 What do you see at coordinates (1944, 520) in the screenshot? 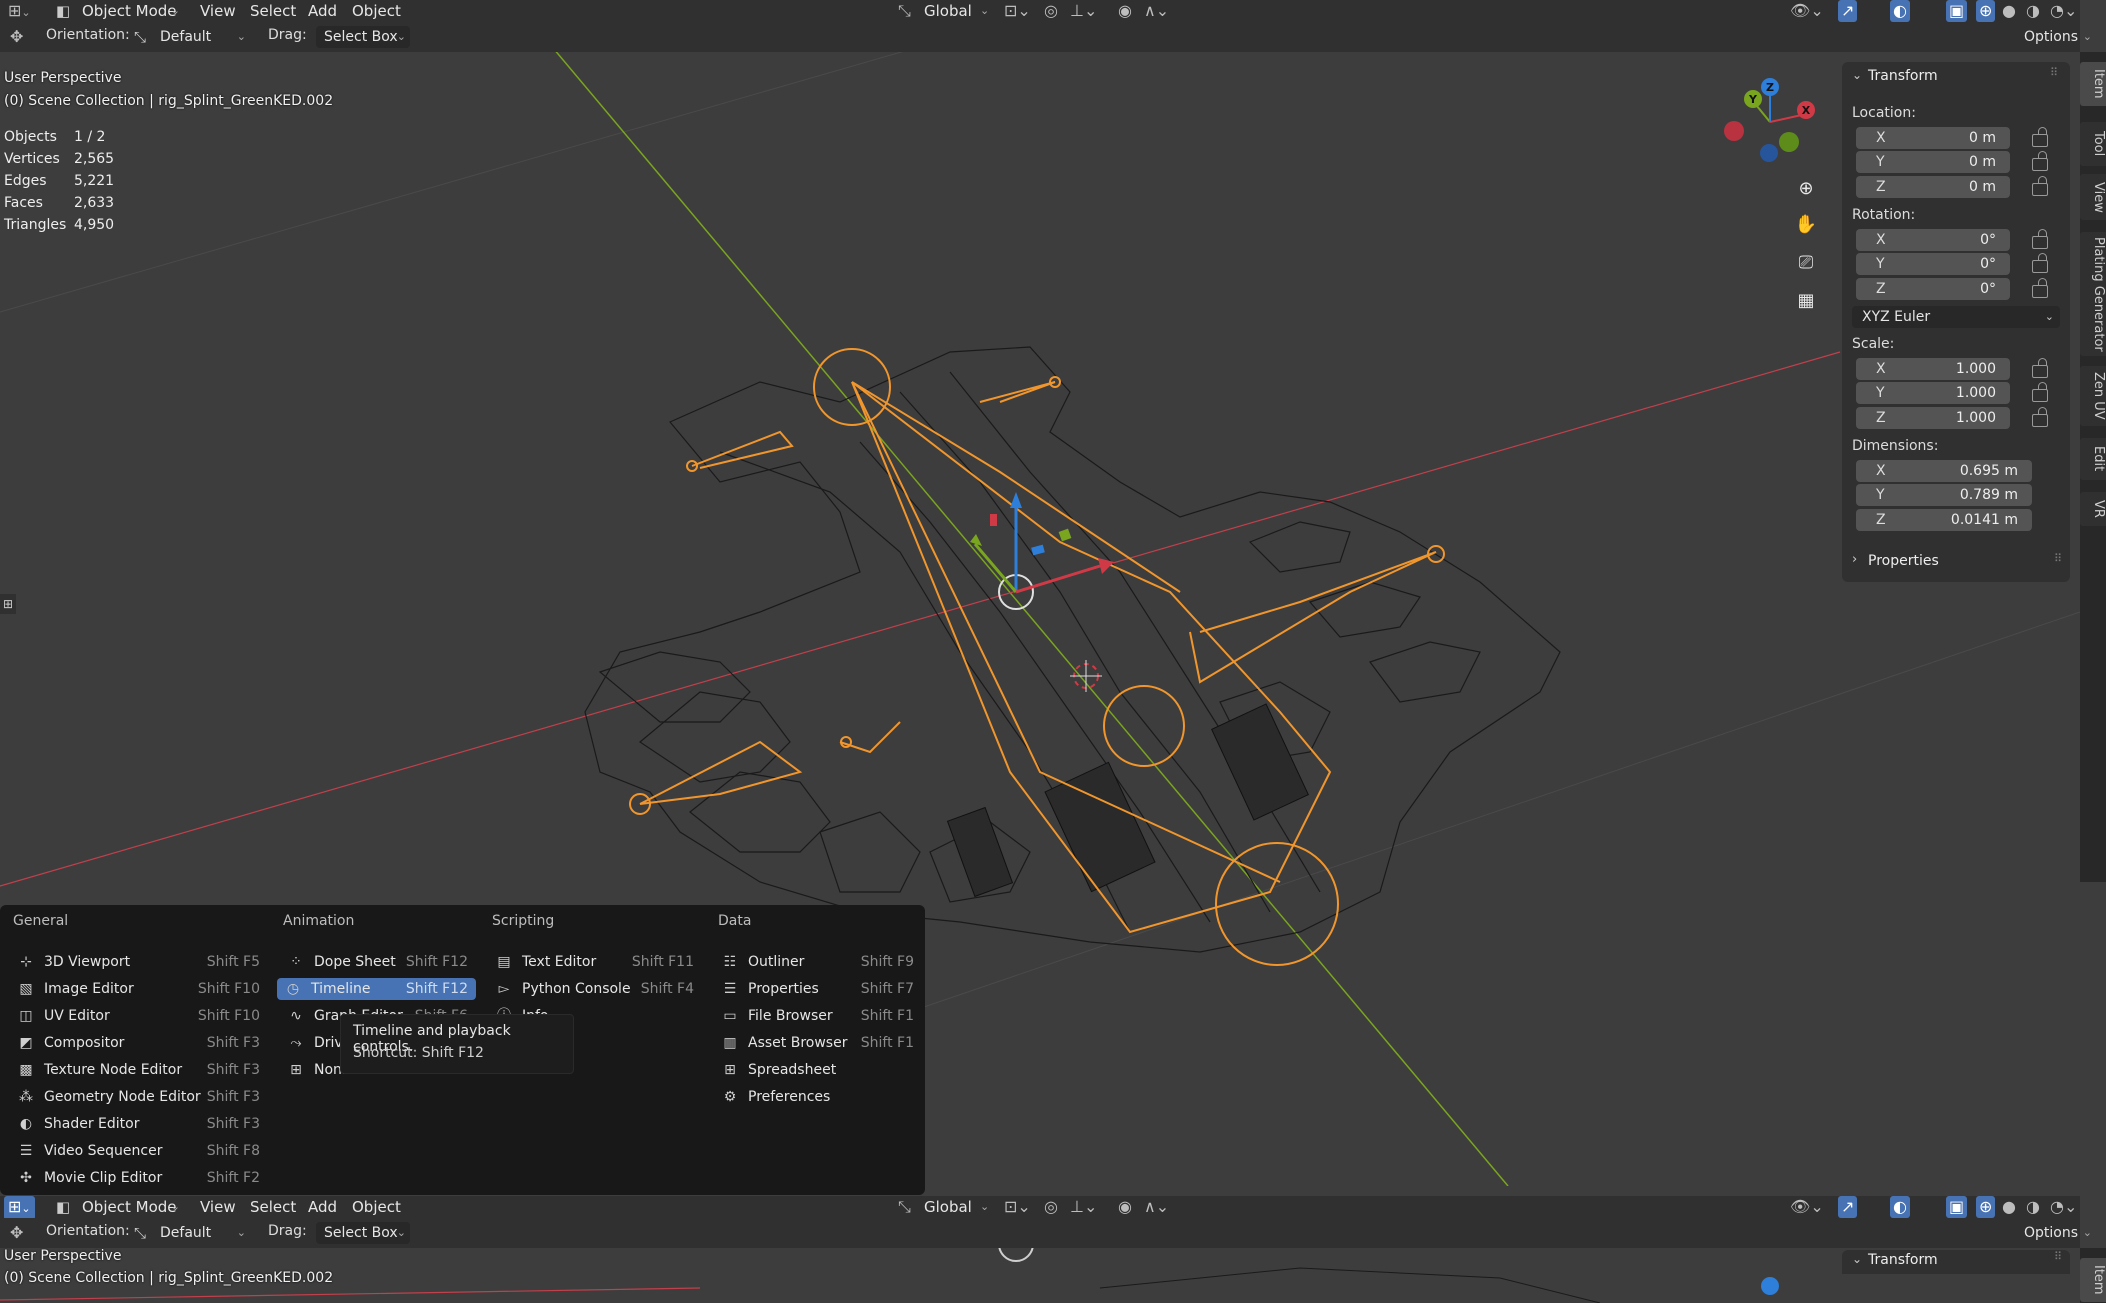
I see `dimensions-z-field: Z 0.0141 m` at bounding box center [1944, 520].